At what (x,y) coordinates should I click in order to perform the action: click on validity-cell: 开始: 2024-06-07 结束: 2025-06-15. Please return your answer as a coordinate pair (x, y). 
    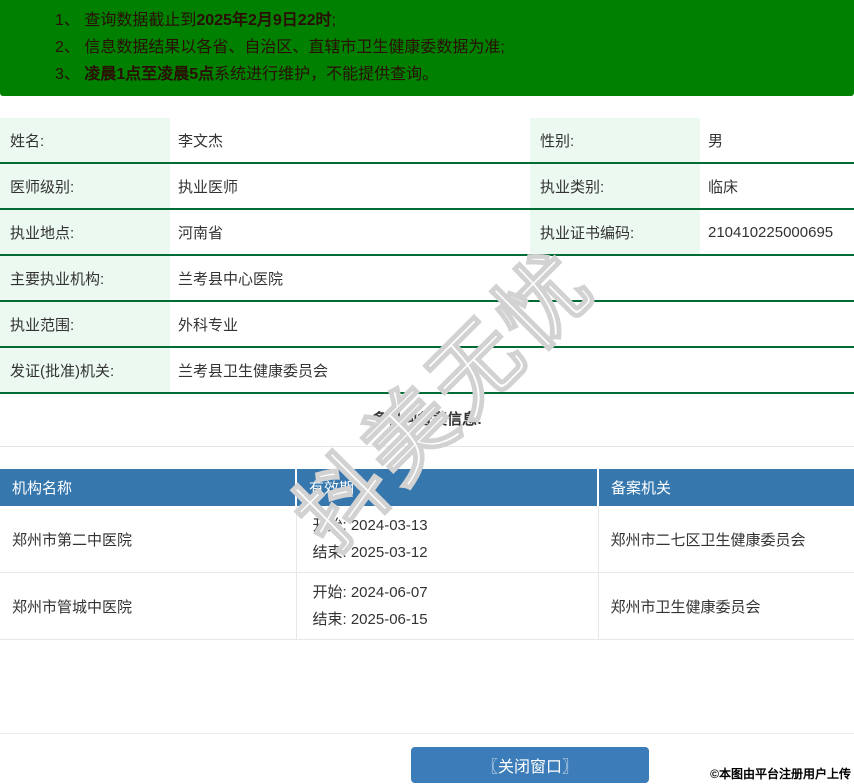
    Looking at the image, I should click on (447, 606).